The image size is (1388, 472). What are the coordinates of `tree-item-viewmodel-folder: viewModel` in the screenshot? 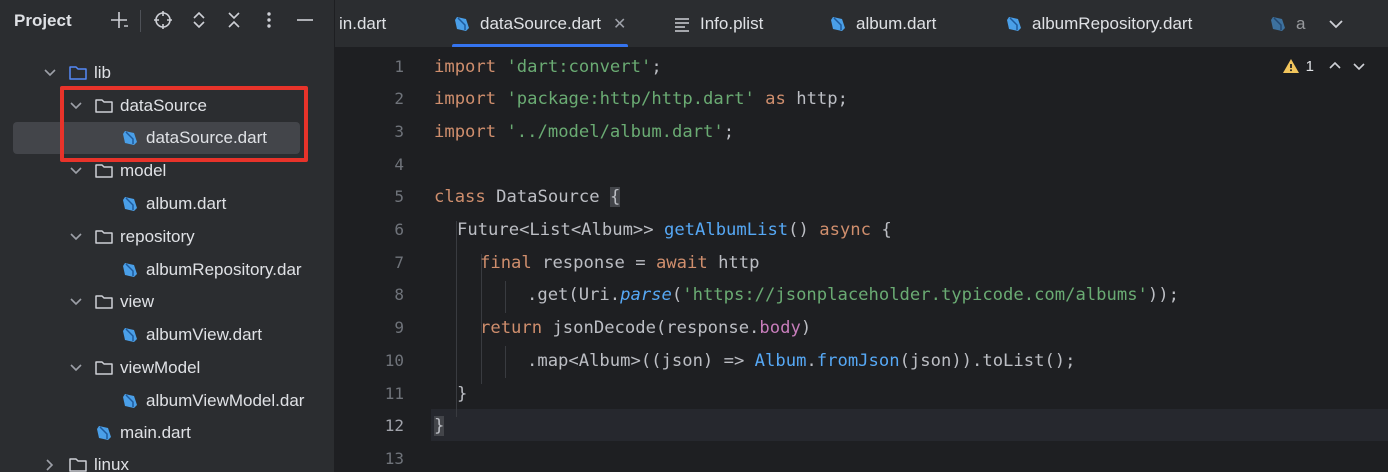 It's located at (167, 368).